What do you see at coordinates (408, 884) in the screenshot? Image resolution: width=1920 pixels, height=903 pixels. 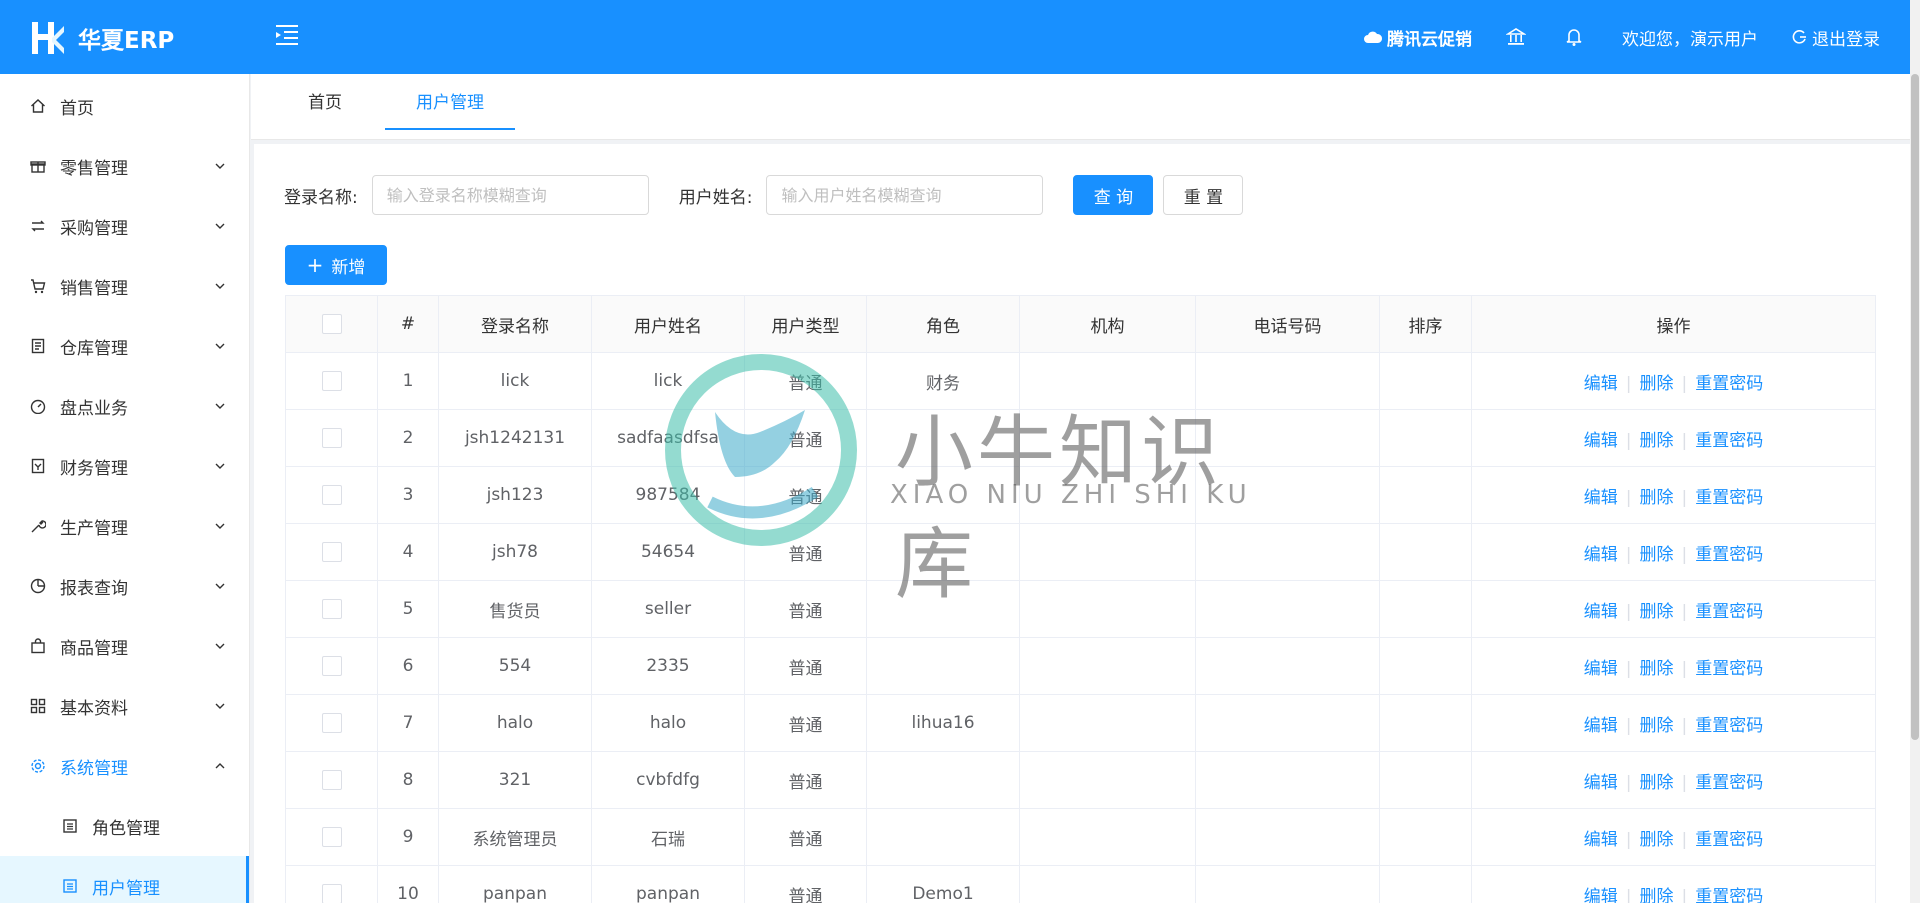 I see `cell-no: 10` at bounding box center [408, 884].